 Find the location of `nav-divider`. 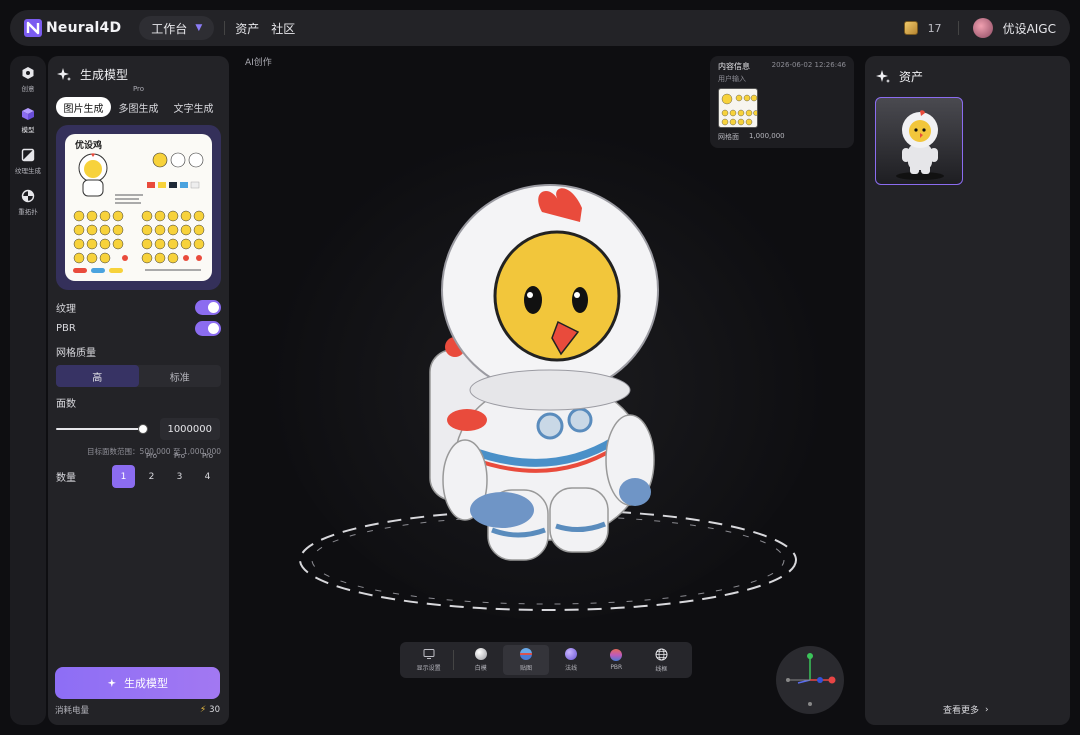

nav-divider is located at coordinates (225, 28).